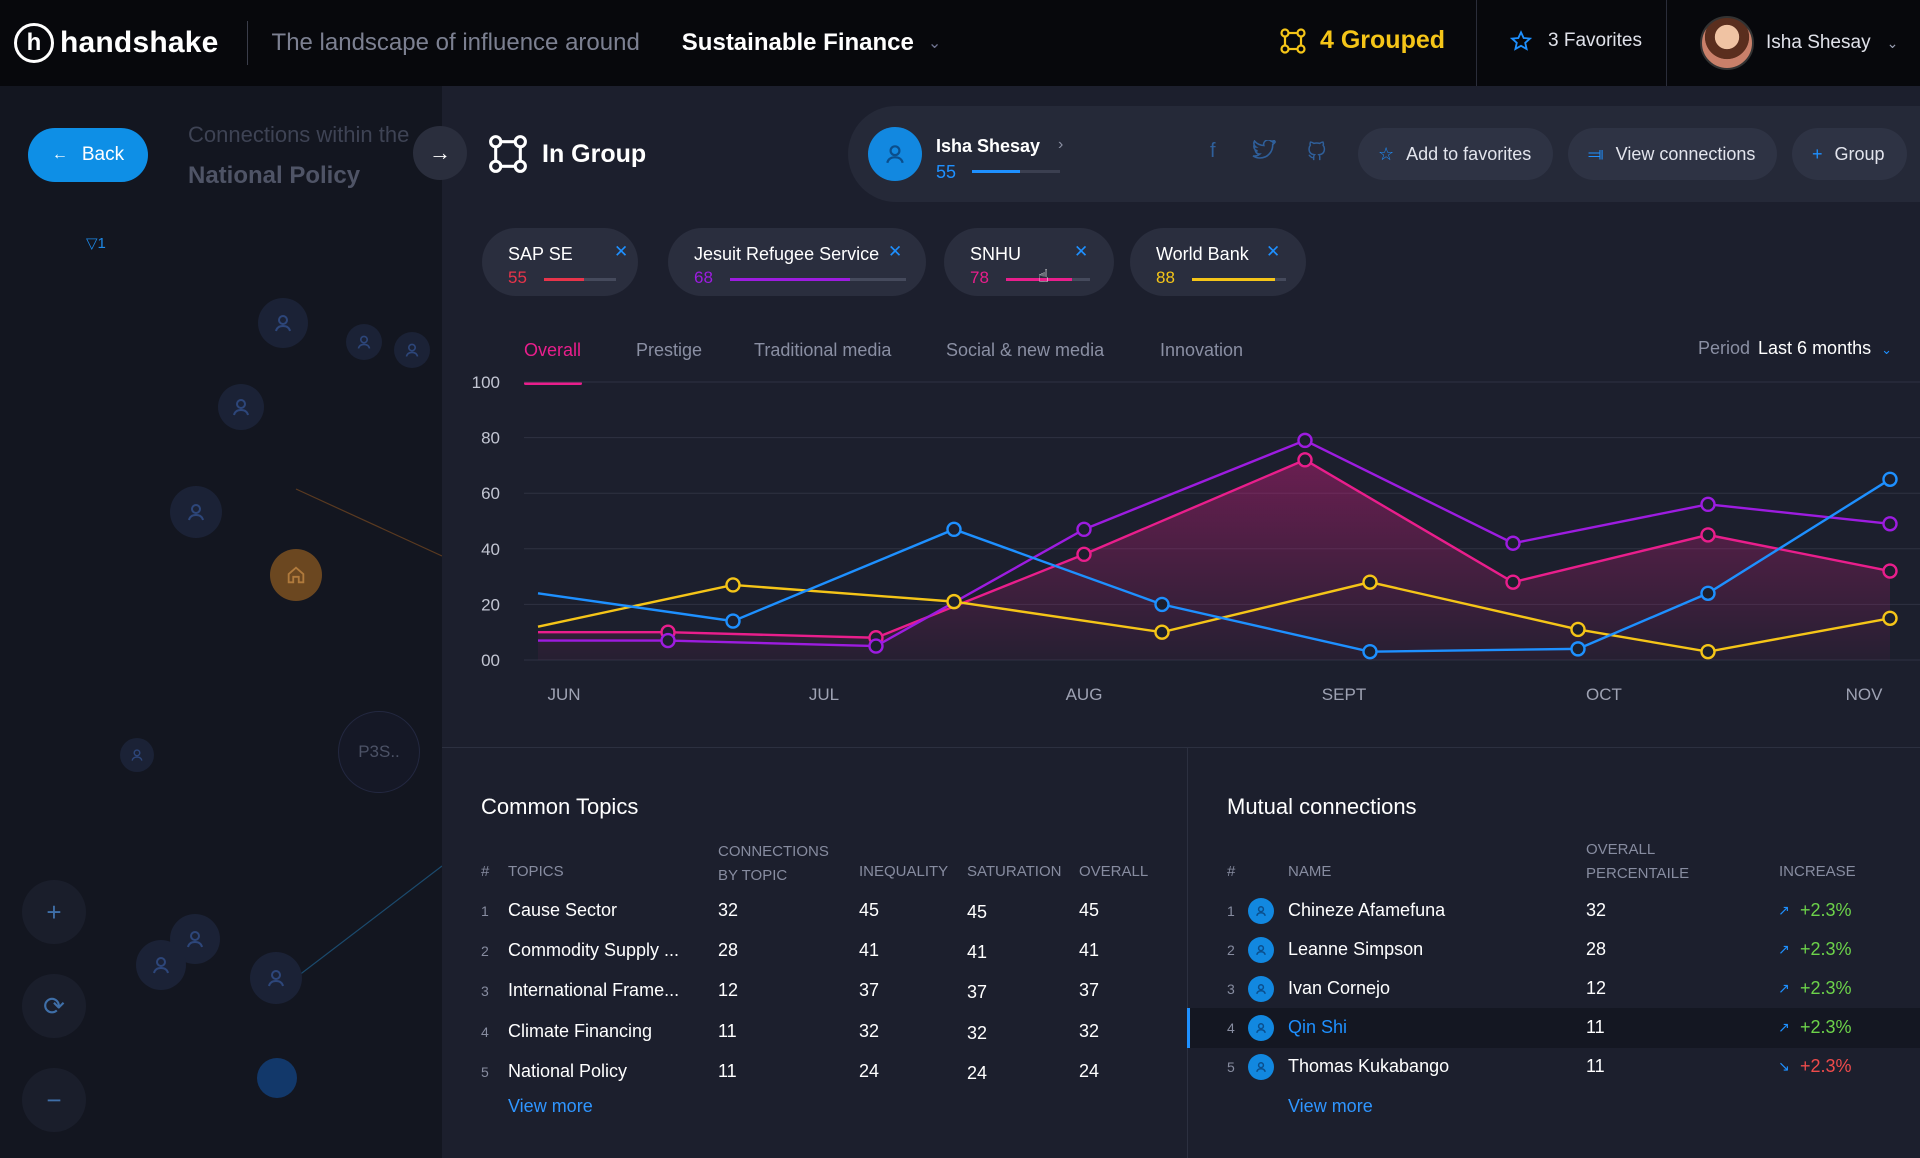 The width and height of the screenshot is (1920, 1158). What do you see at coordinates (934, 43) in the screenshot?
I see `chevron-down-icon: ⌄` at bounding box center [934, 43].